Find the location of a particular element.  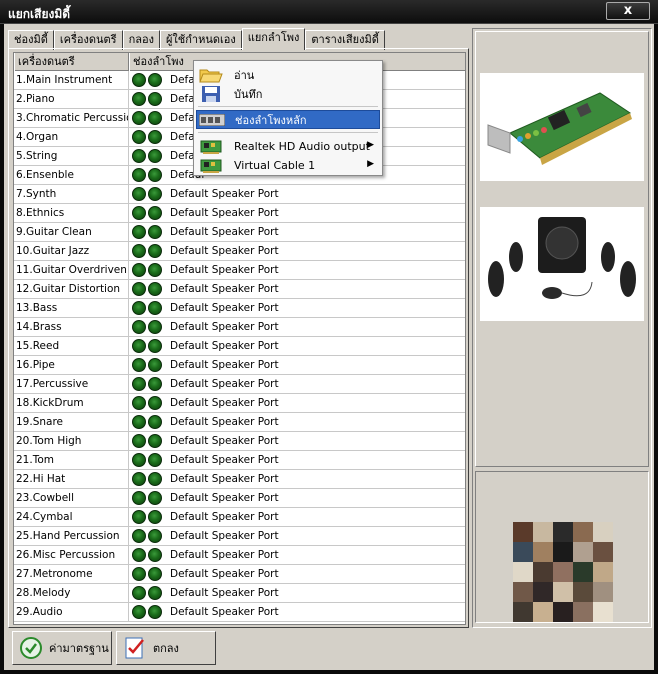

tab-midi-channel: ช่องมิดี้ is located at coordinates (31, 40).